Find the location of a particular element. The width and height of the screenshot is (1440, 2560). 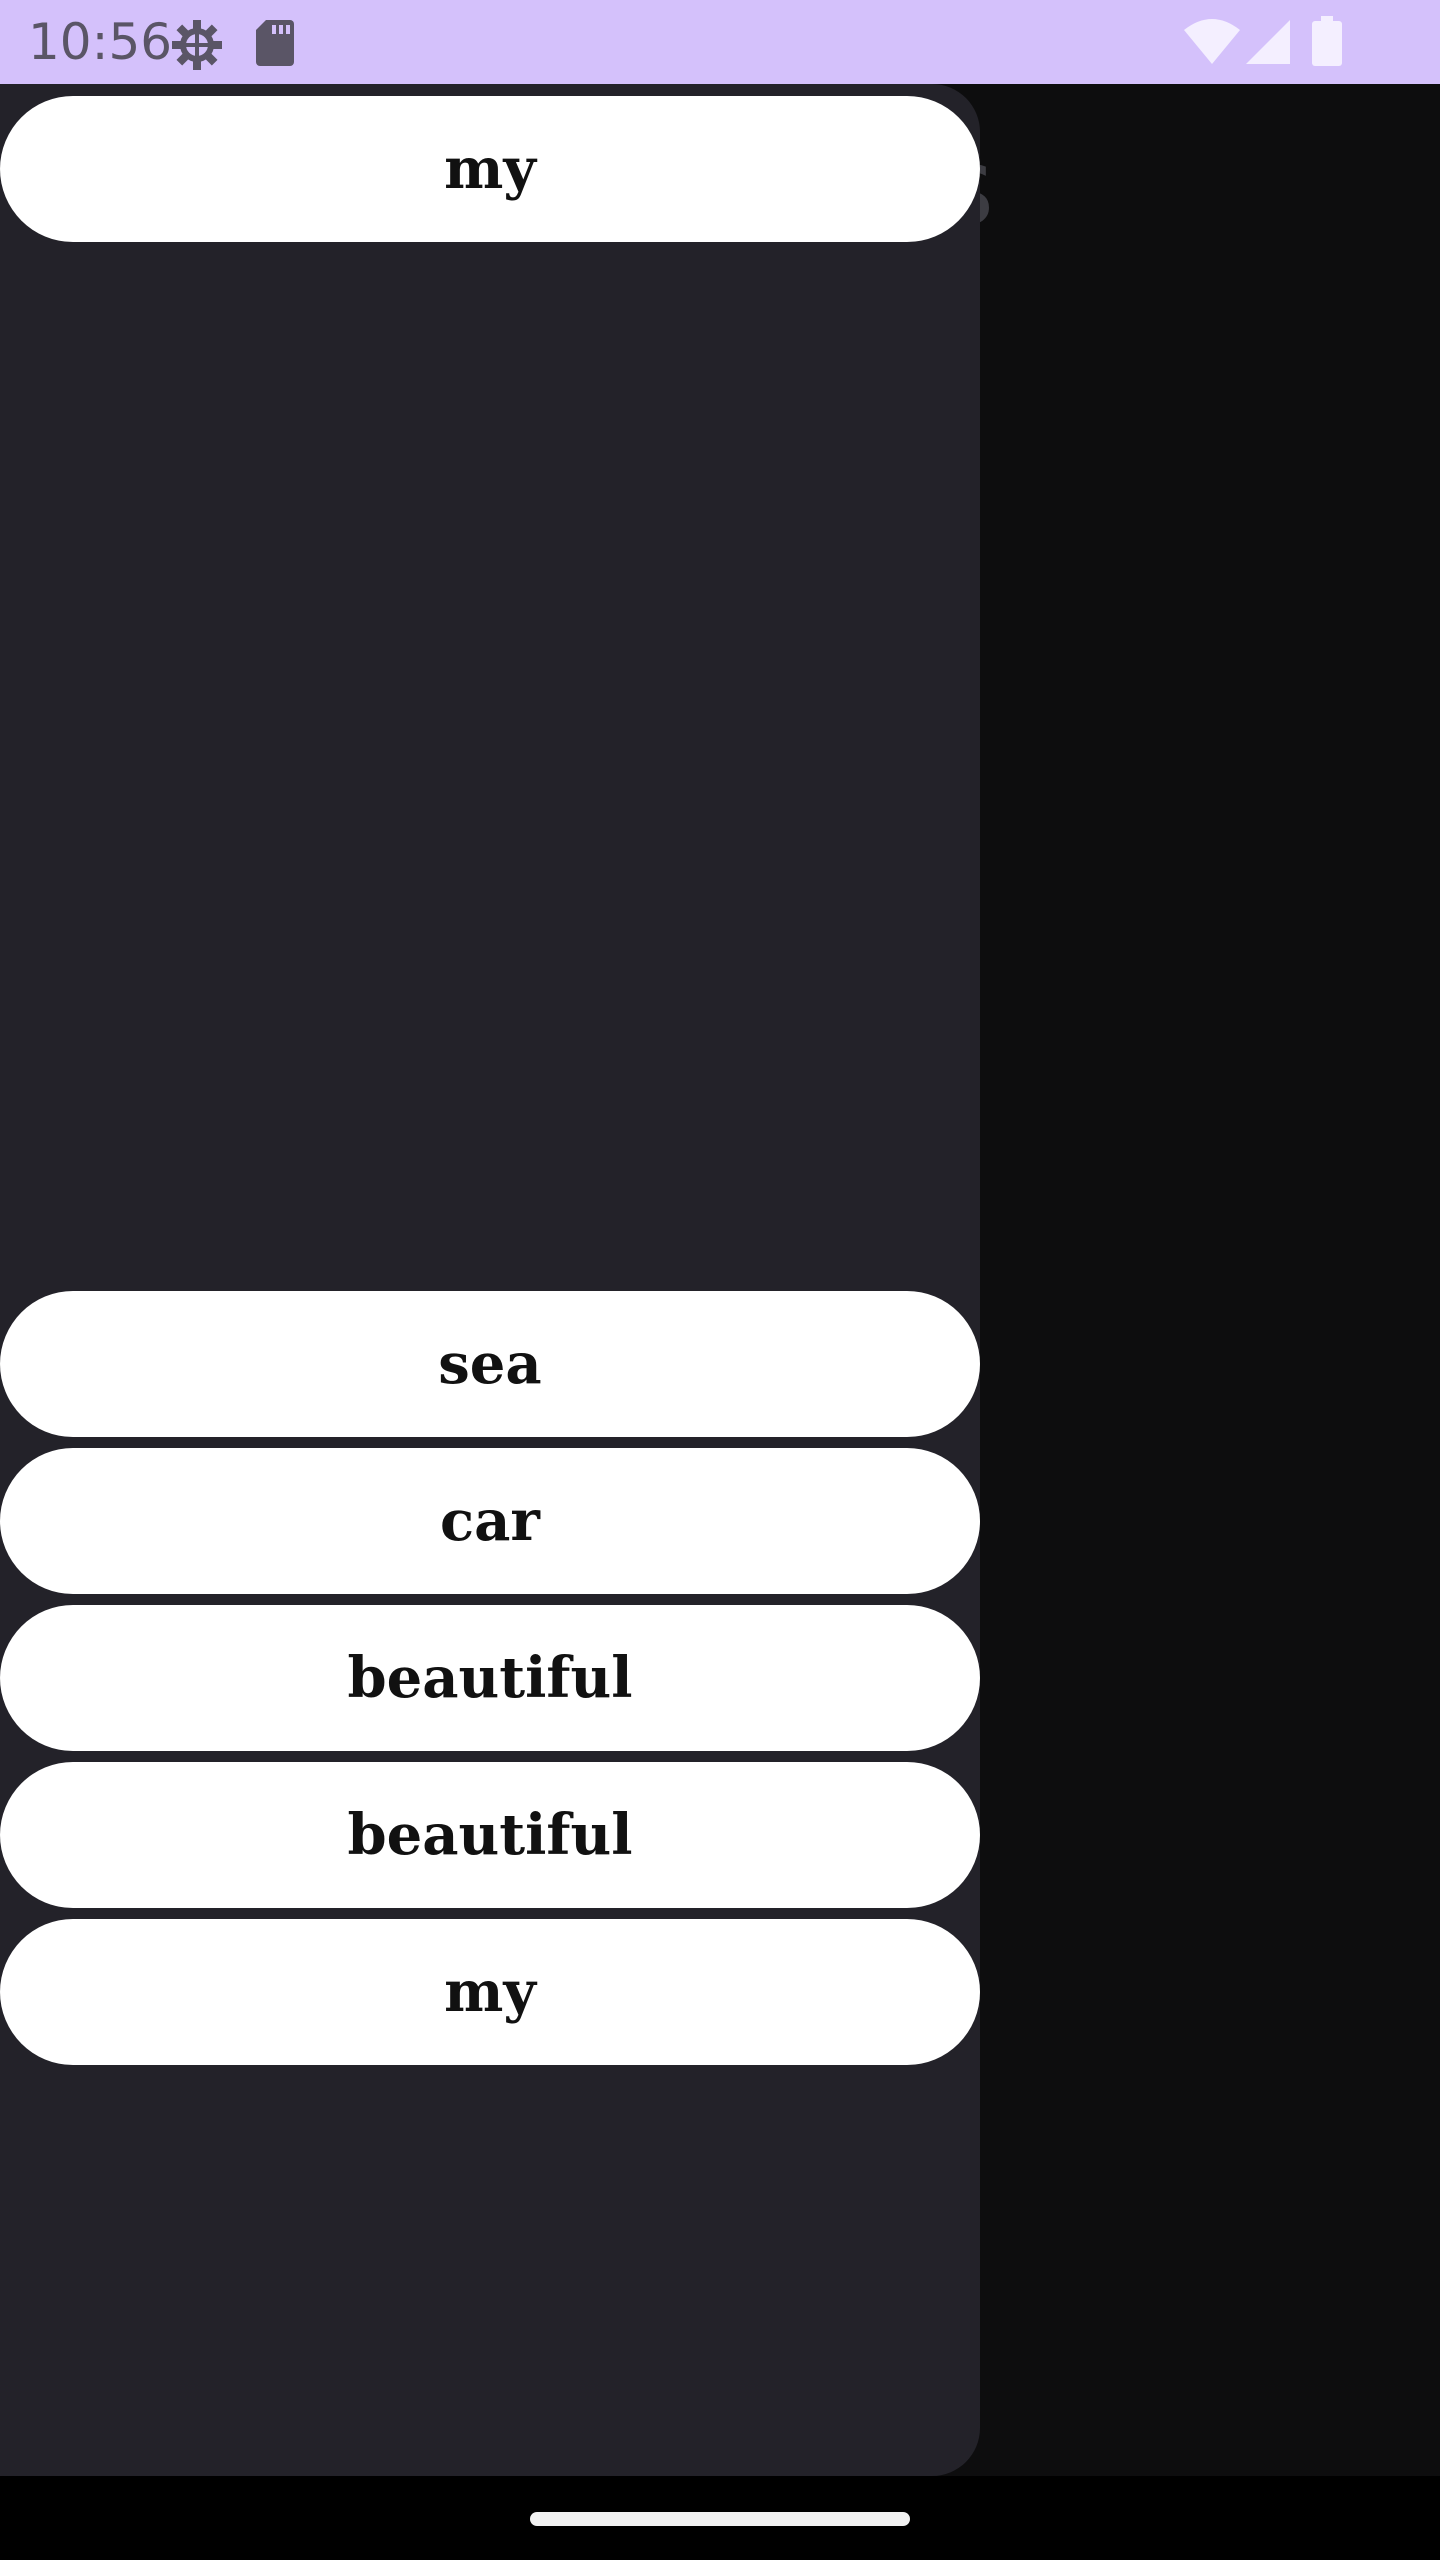

home-gesture-handle is located at coordinates (720, 2519).